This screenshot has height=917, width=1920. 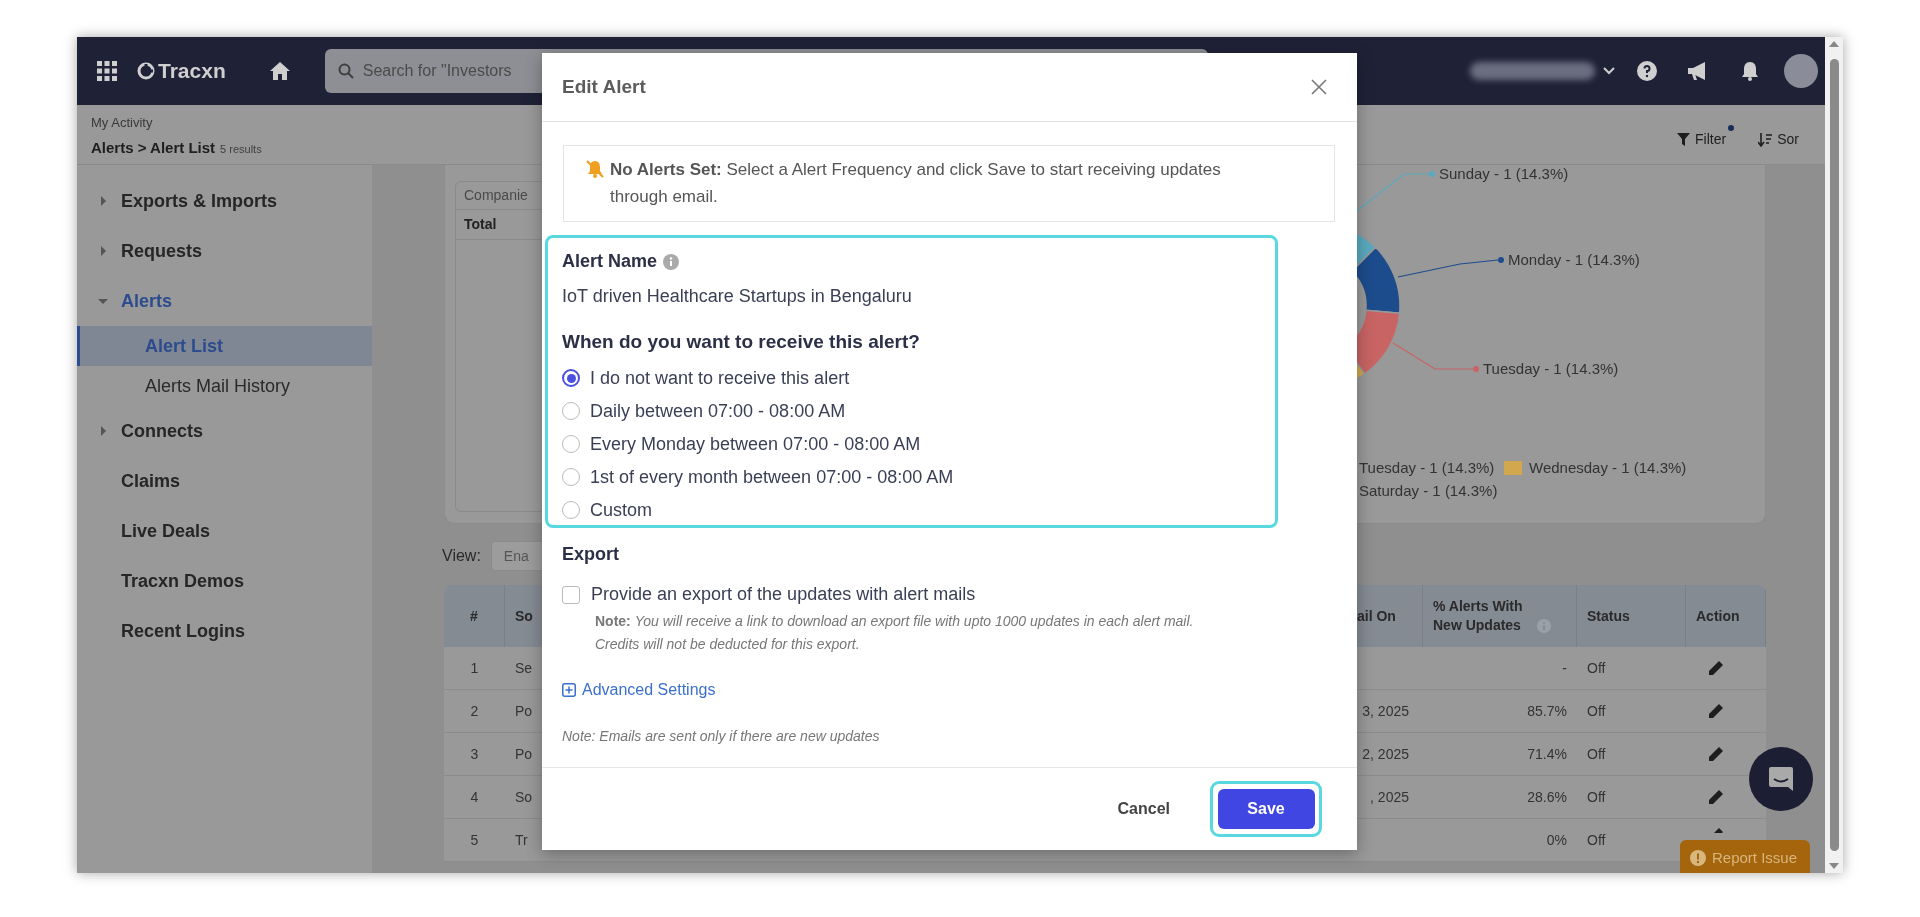 What do you see at coordinates (1389, 797) in the screenshot?
I see `table-cell-text: , 2025` at bounding box center [1389, 797].